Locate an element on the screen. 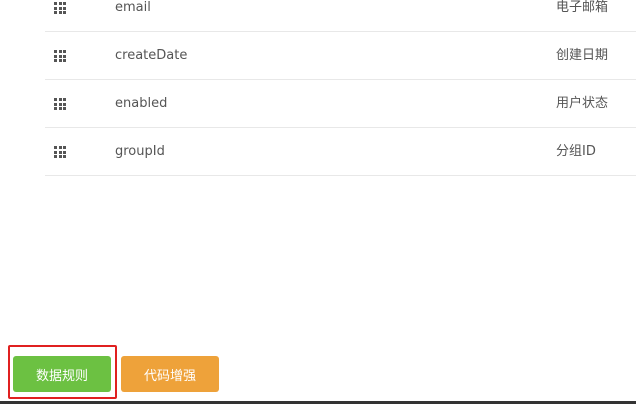  data-rules-button: 数据规则 is located at coordinates (62, 374).